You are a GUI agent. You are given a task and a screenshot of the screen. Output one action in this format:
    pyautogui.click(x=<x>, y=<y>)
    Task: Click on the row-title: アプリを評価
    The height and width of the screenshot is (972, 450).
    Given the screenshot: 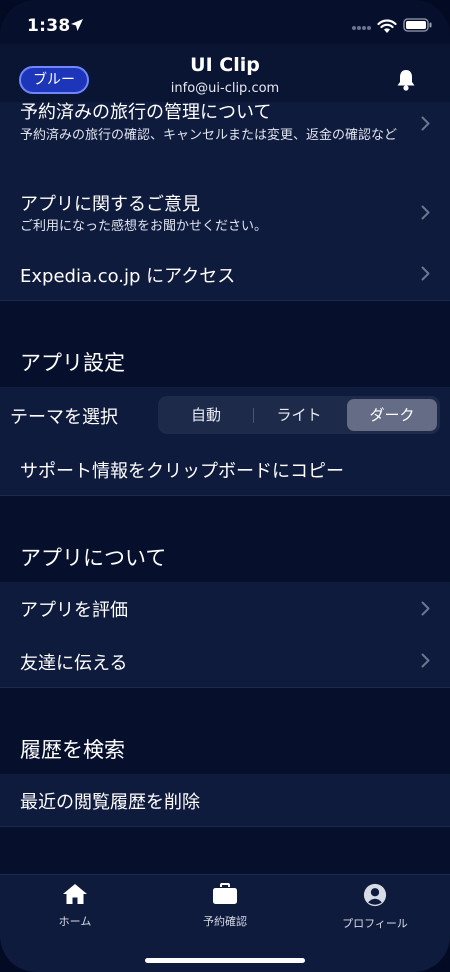 What is the action you would take?
    pyautogui.click(x=74, y=610)
    